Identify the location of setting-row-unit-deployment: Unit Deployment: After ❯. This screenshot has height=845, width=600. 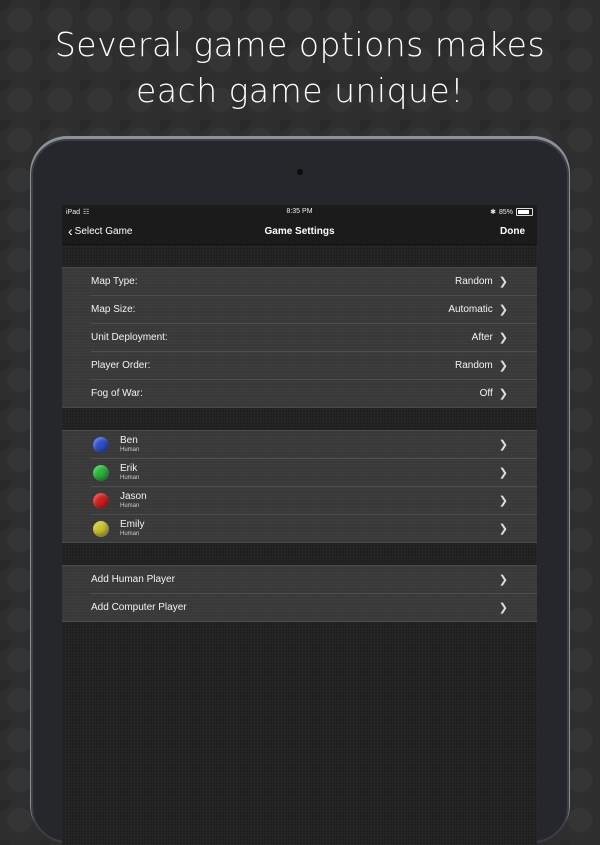
(314, 338).